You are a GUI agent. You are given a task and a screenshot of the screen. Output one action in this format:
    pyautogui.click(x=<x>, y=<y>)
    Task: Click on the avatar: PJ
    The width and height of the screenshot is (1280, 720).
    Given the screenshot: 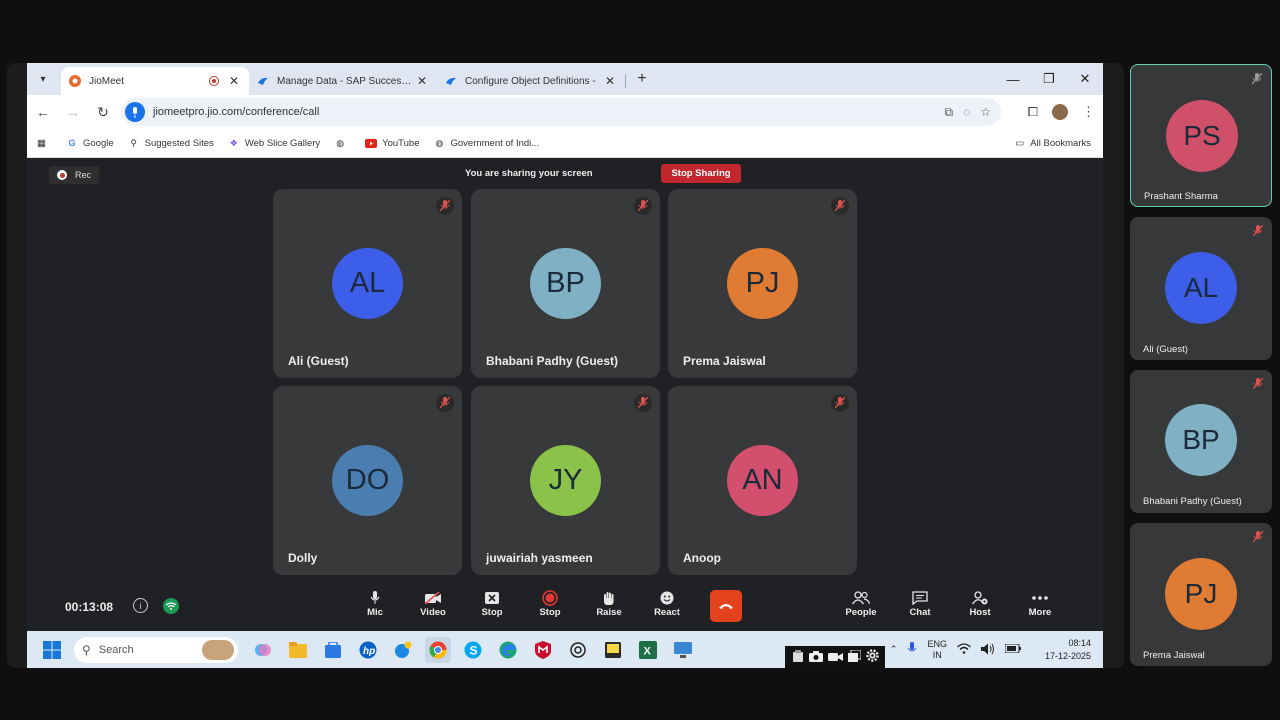 What is the action you would take?
    pyautogui.click(x=762, y=283)
    